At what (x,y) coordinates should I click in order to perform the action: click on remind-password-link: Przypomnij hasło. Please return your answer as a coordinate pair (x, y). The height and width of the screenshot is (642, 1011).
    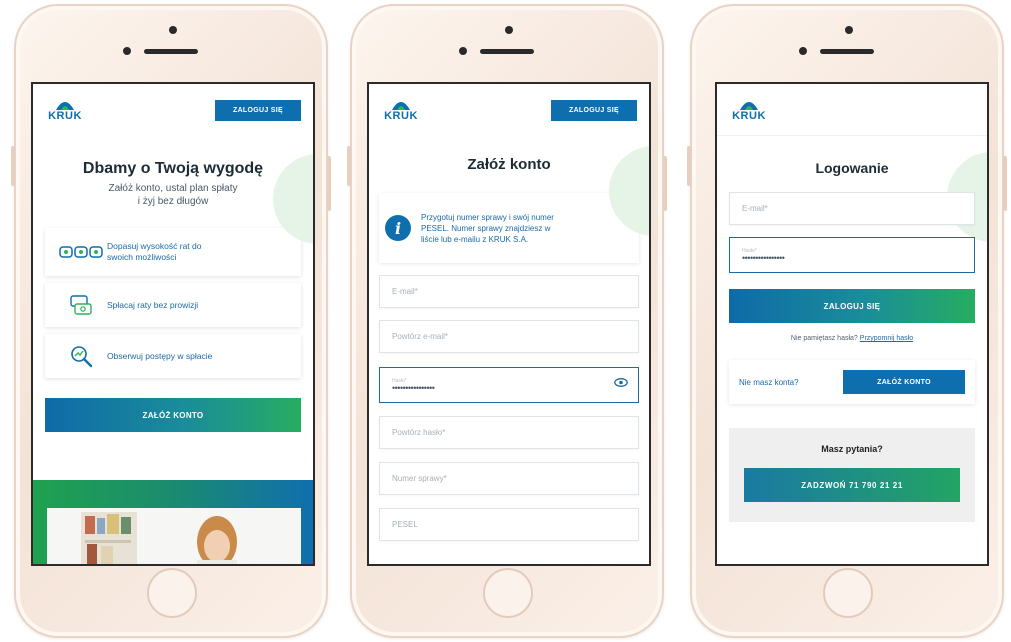
    Looking at the image, I should click on (886, 338).